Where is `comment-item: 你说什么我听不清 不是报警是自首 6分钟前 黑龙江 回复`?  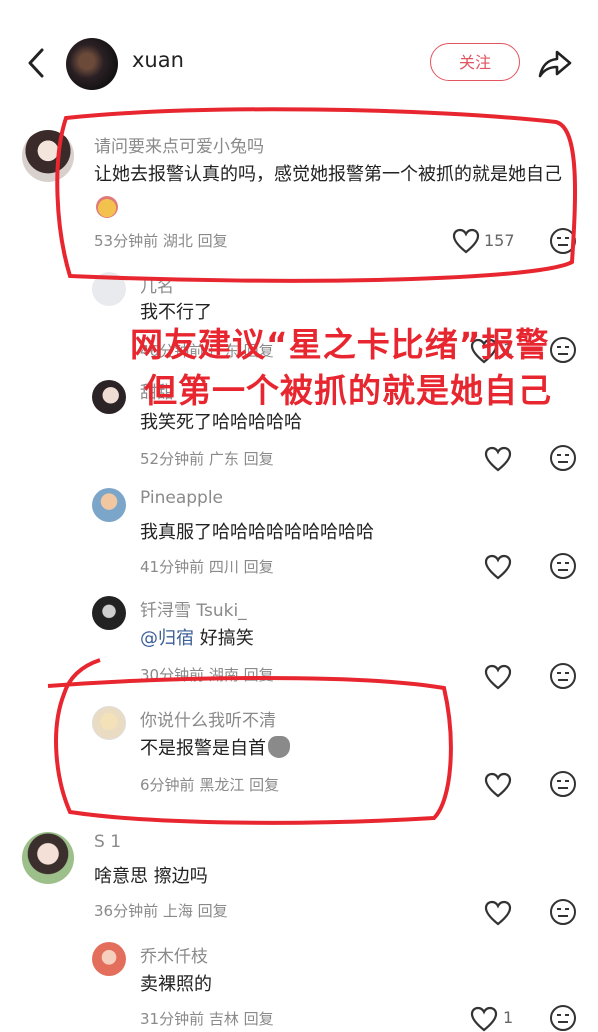 comment-item: 你说什么我听不清 不是报警是自首 6分钟前 黑龙江 回复 is located at coordinates (299, 758).